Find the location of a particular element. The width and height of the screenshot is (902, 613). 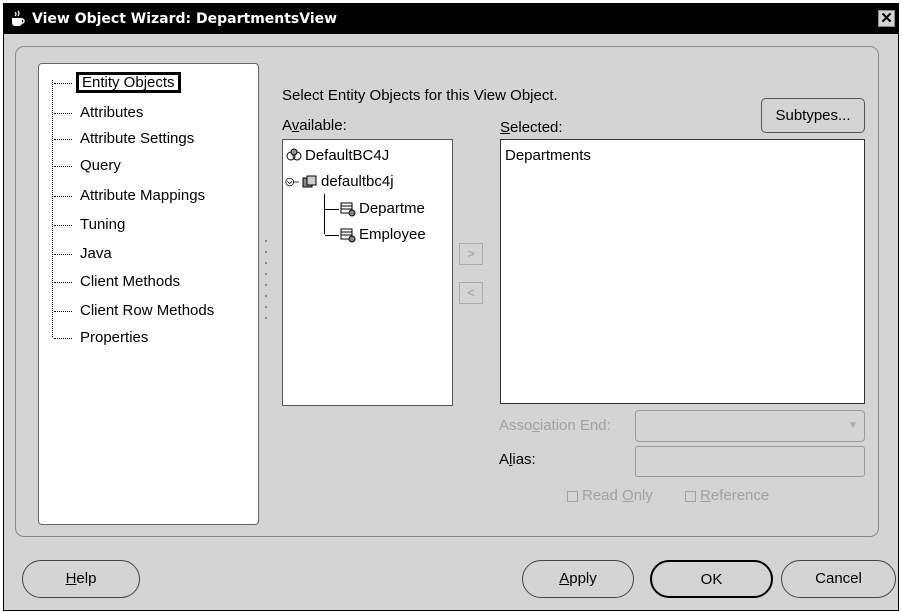

connection-icon is located at coordinates (294, 154).